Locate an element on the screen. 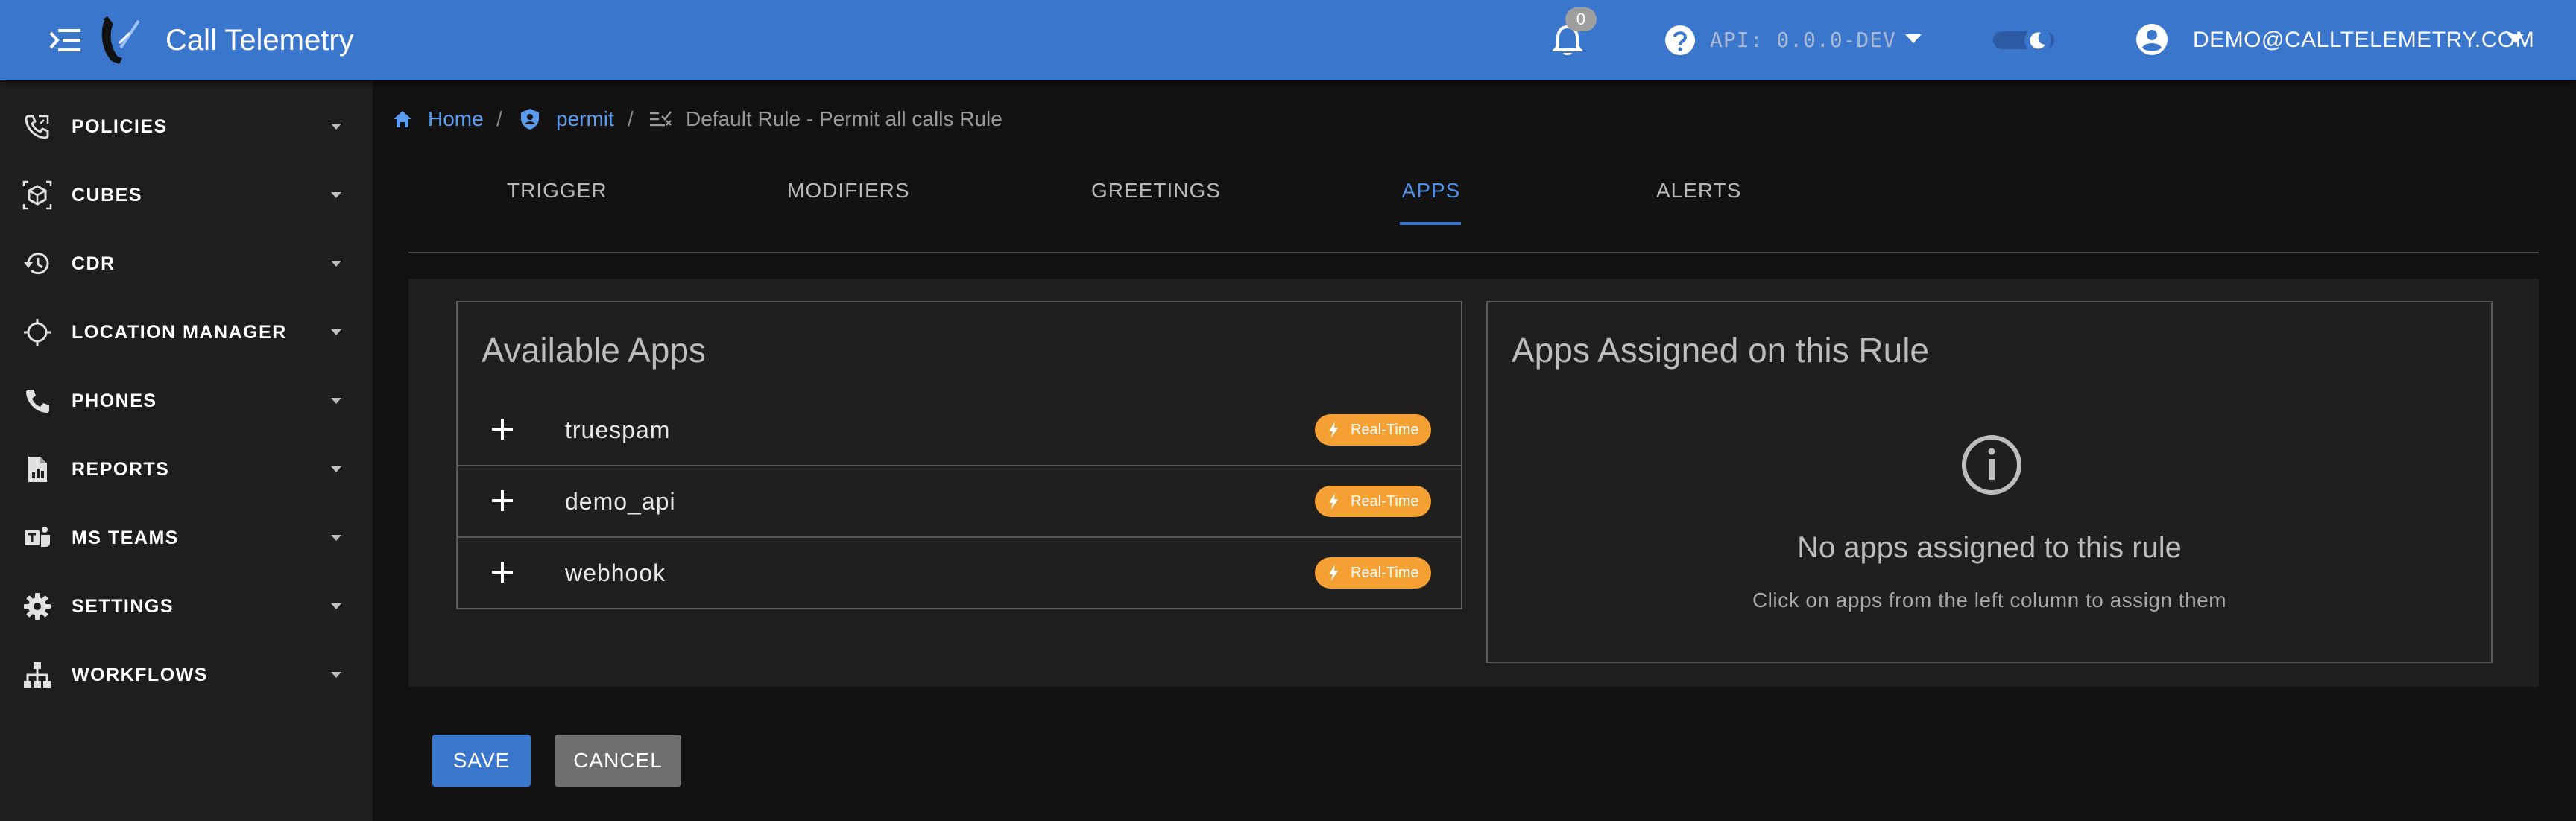 Image resolution: width=2576 pixels, height=821 pixels. phone-icon is located at coordinates (37, 401).